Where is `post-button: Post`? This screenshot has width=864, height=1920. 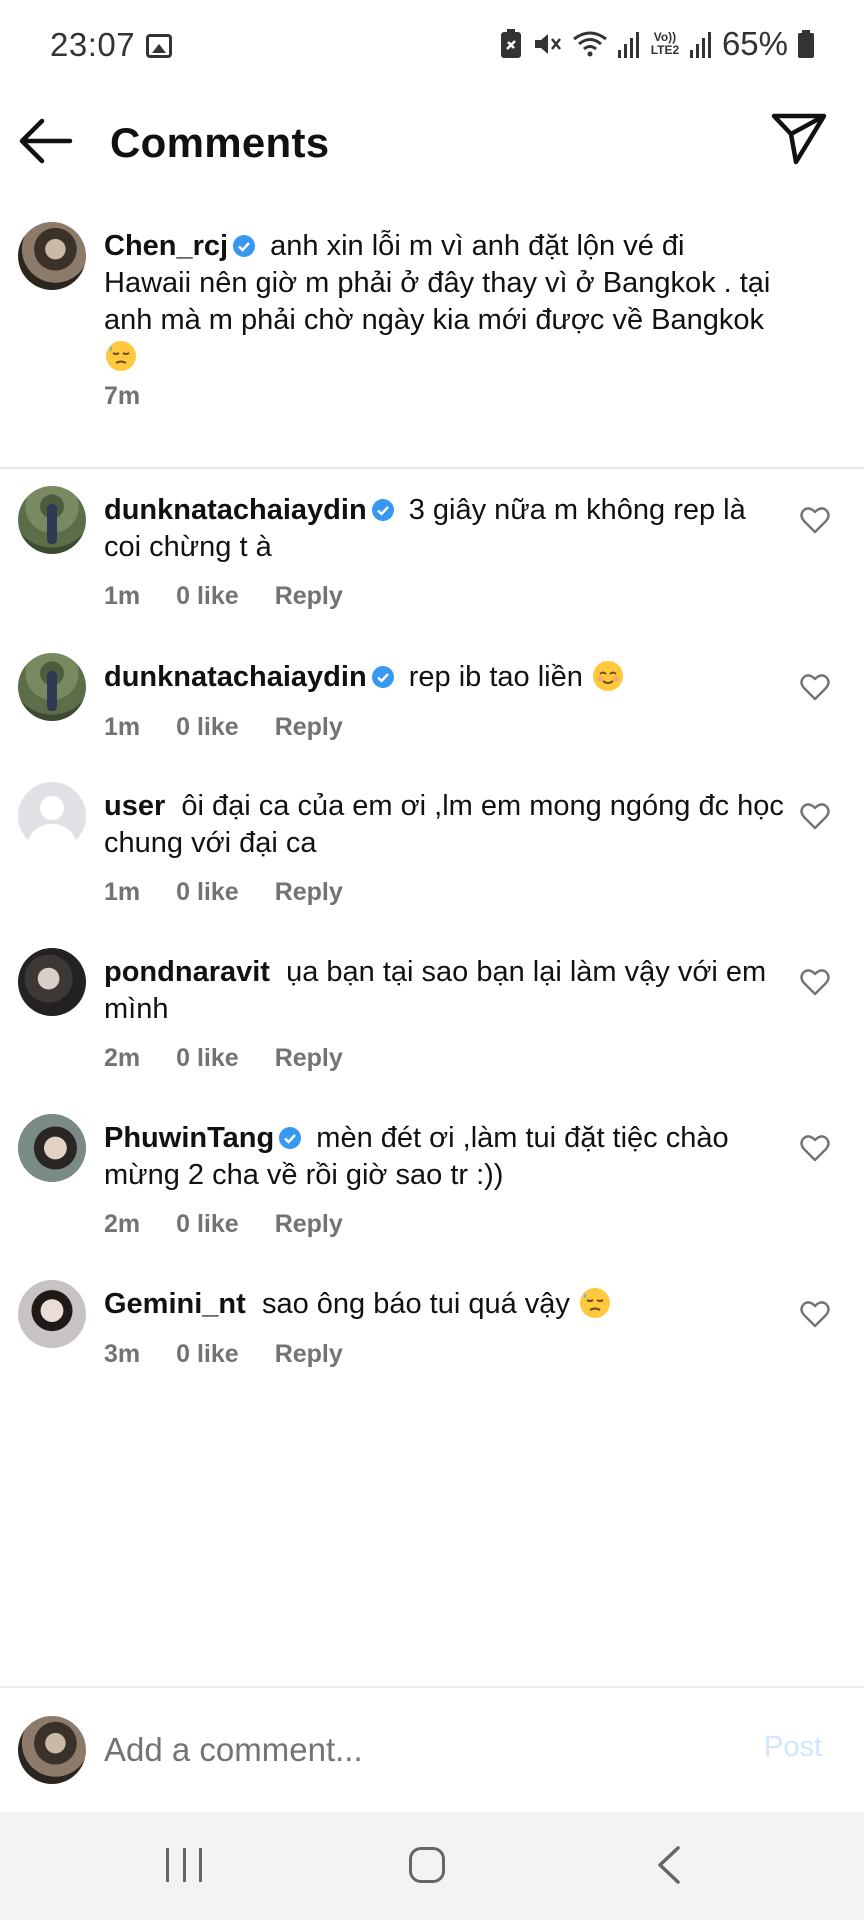 post-button: Post is located at coordinates (793, 1747).